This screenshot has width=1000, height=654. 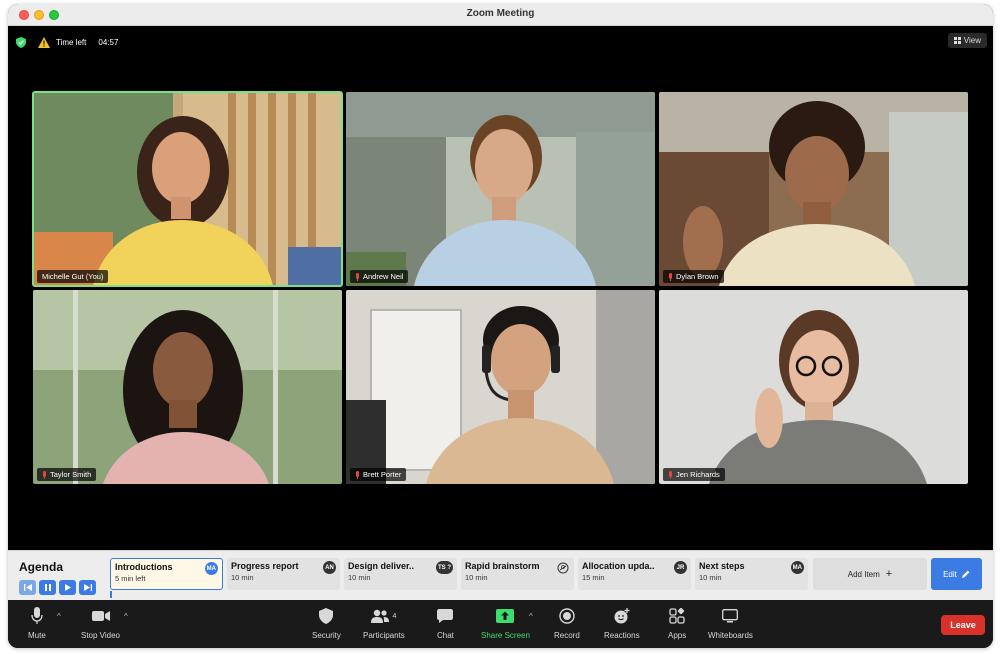 I want to click on agenda-item-title: Allocation upda.., so click(x=618, y=566).